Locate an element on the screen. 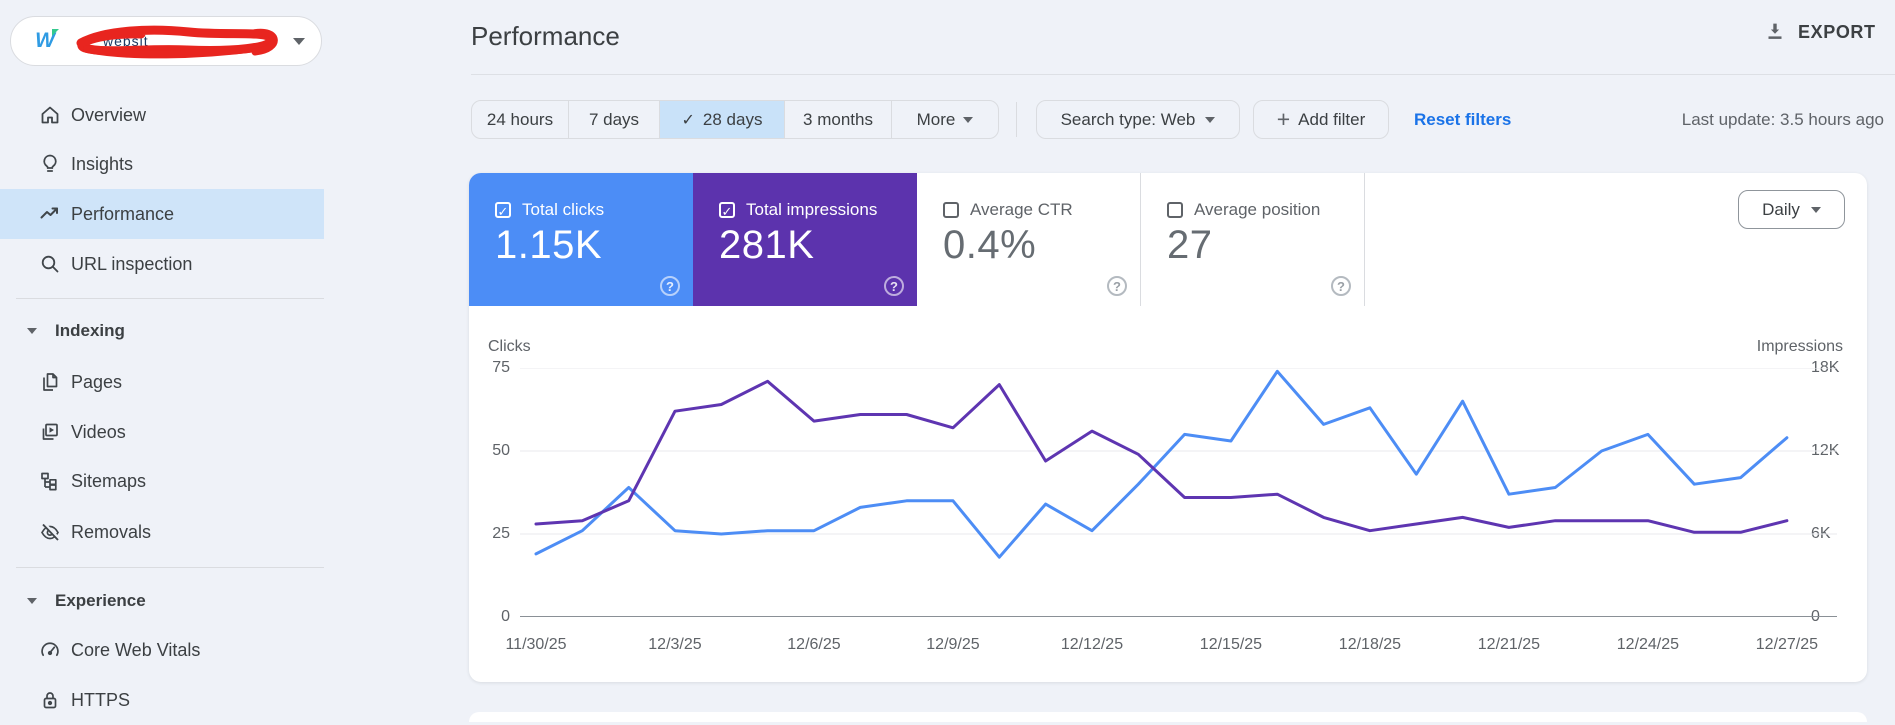 The height and width of the screenshot is (725, 1895). sidebar-section-experience: Experience is located at coordinates (162, 601).